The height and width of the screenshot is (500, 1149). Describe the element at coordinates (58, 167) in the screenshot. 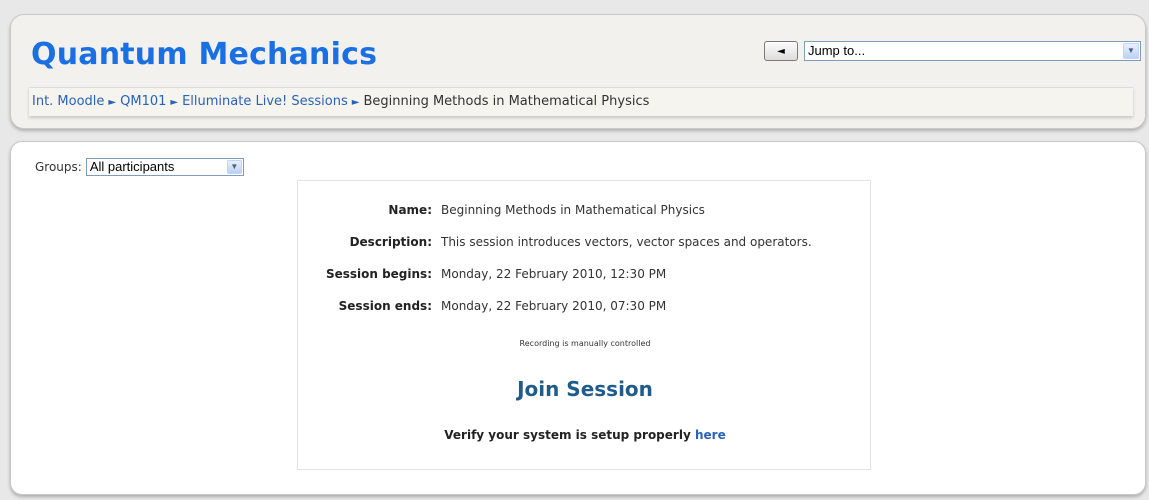

I see `groups-label: Groups:` at that location.